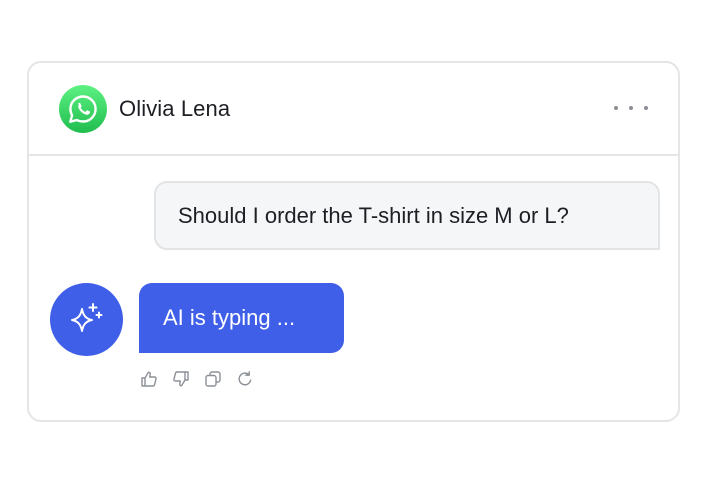 The width and height of the screenshot is (708, 484). Describe the element at coordinates (631, 108) in the screenshot. I see `more-options-button` at that location.